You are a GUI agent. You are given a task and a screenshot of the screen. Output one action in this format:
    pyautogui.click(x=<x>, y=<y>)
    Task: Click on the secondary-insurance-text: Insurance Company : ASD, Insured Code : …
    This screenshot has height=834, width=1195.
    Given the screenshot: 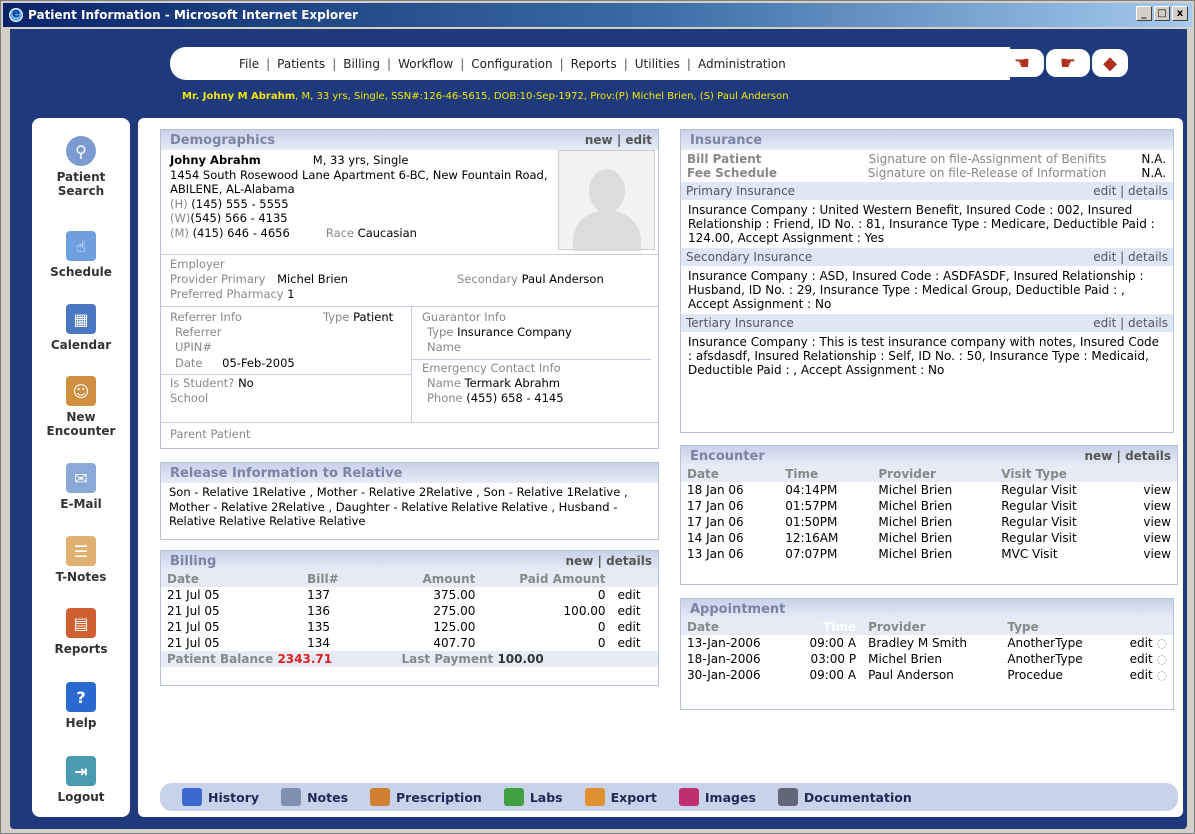 What is the action you would take?
    pyautogui.click(x=916, y=290)
    